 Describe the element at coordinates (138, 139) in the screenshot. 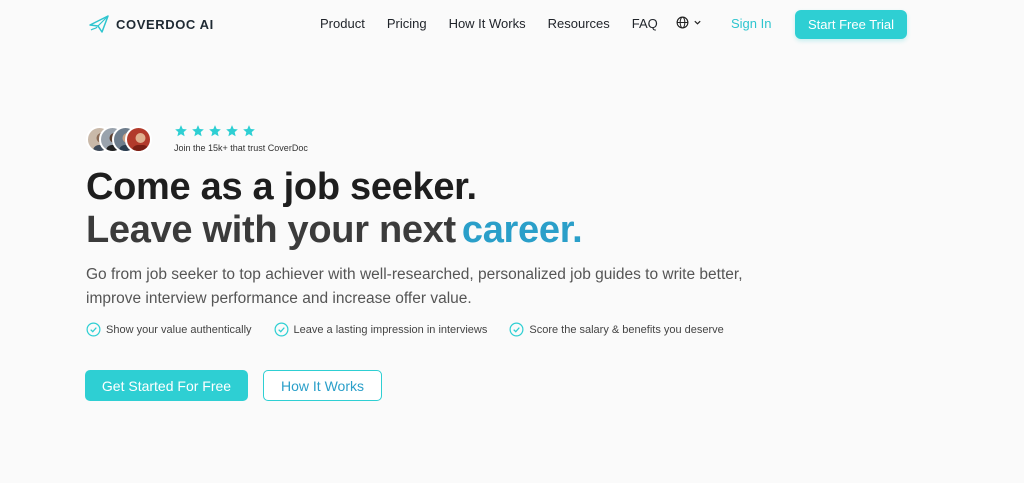

I see `avatar` at that location.